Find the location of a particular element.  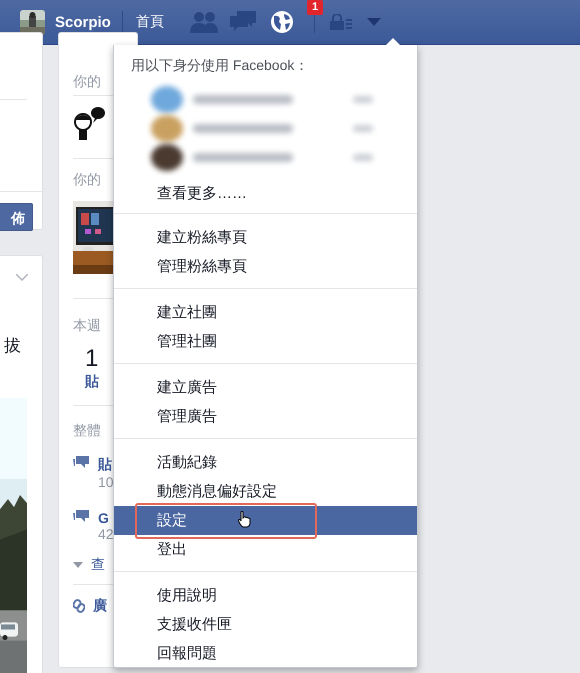

menu-item: 建立粉絲專頁 is located at coordinates (265, 237).